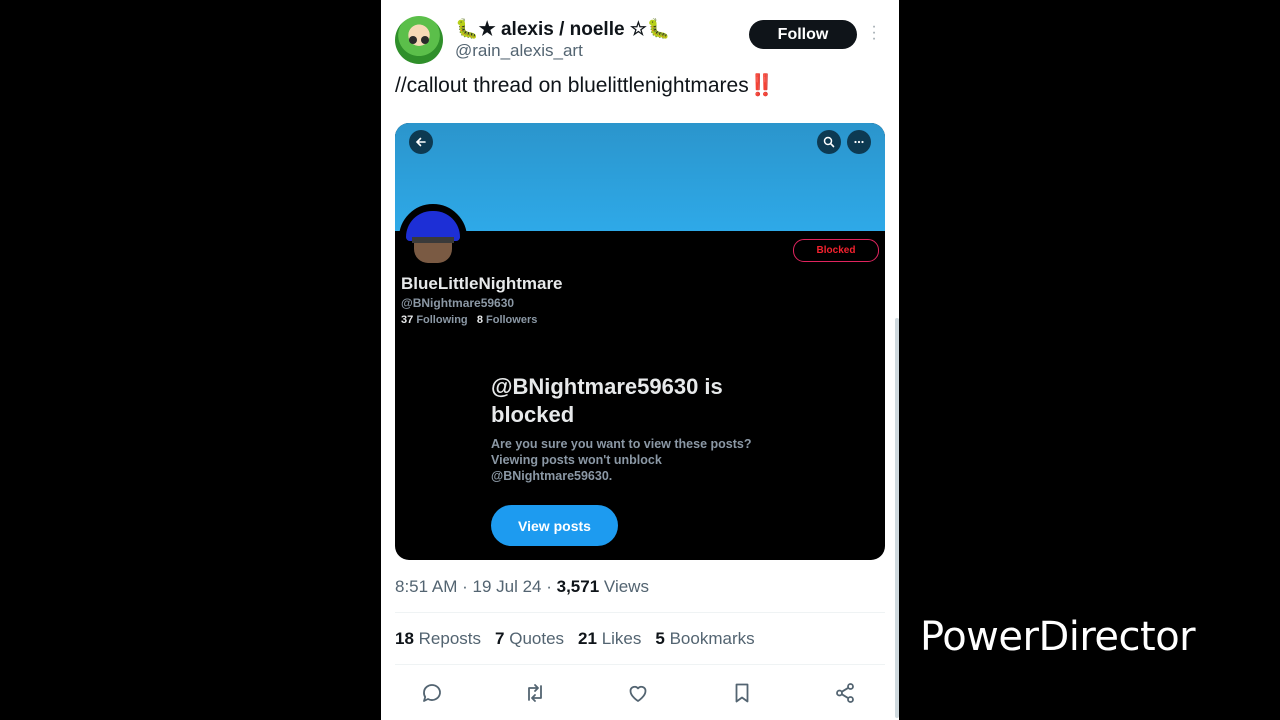 This screenshot has height=720, width=1280. What do you see at coordinates (829, 142) in the screenshot?
I see `search-icon` at bounding box center [829, 142].